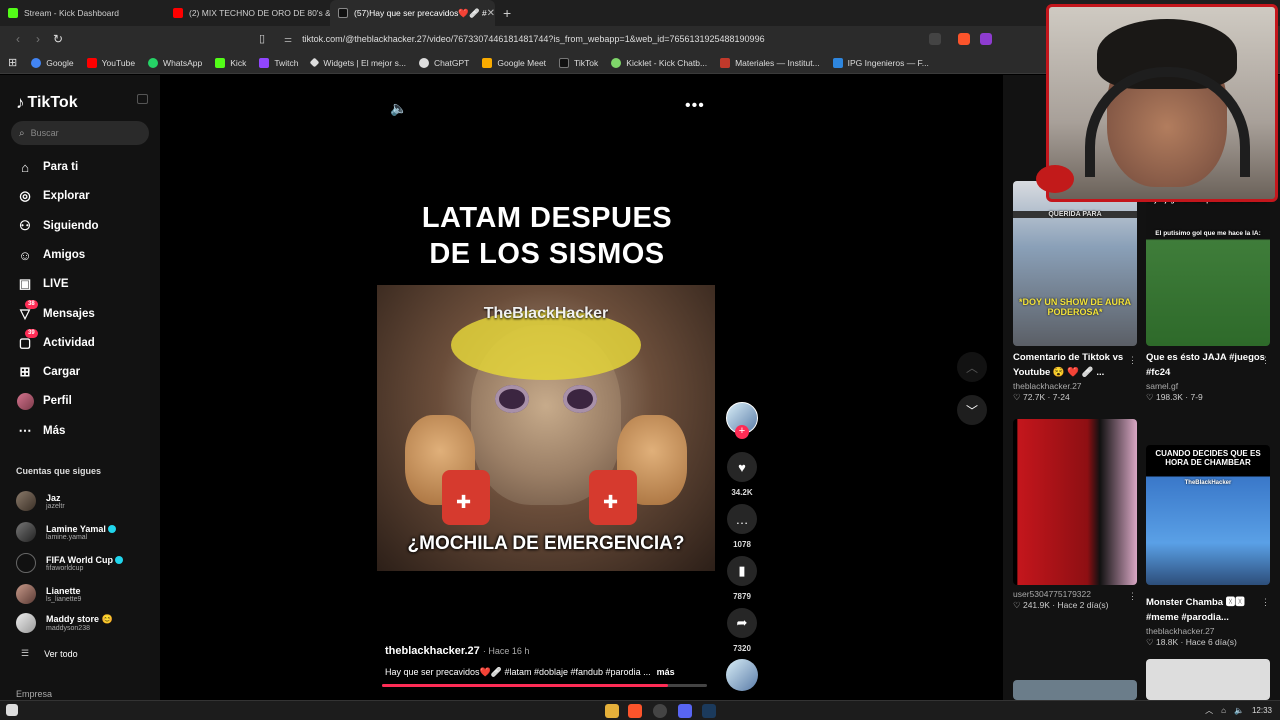 This screenshot has width=1280, height=720. I want to click on bookmark-chatgpt: ChatGPT, so click(443, 62).